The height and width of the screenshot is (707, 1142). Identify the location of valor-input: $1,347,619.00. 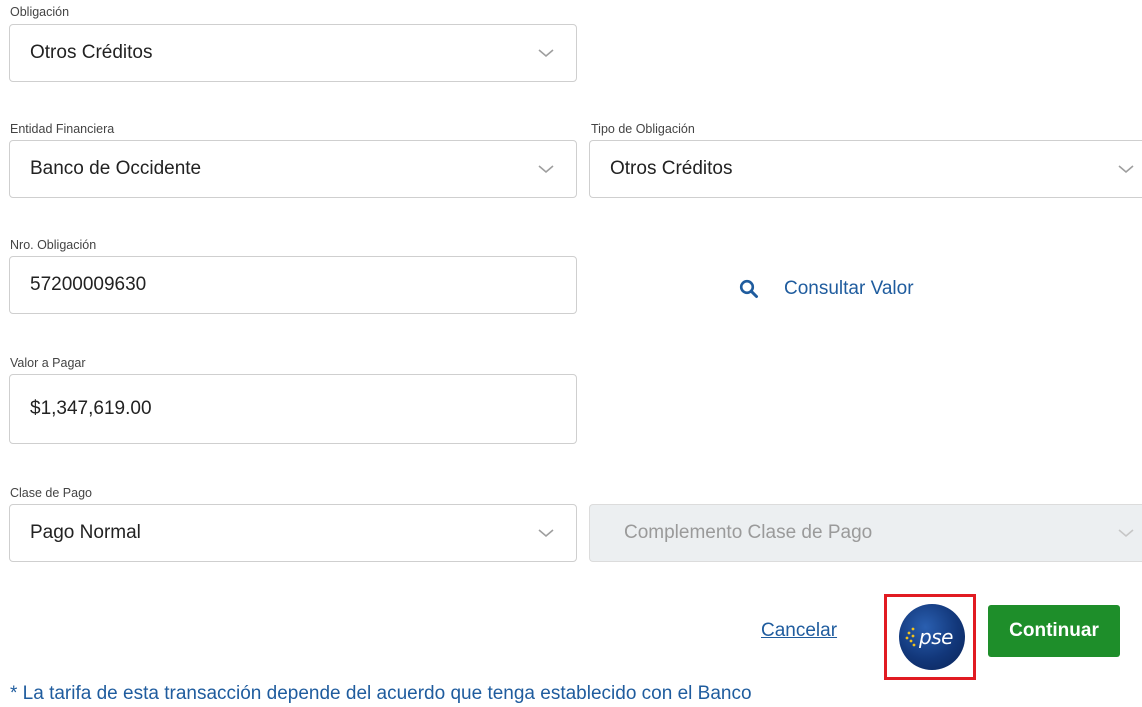
(293, 409).